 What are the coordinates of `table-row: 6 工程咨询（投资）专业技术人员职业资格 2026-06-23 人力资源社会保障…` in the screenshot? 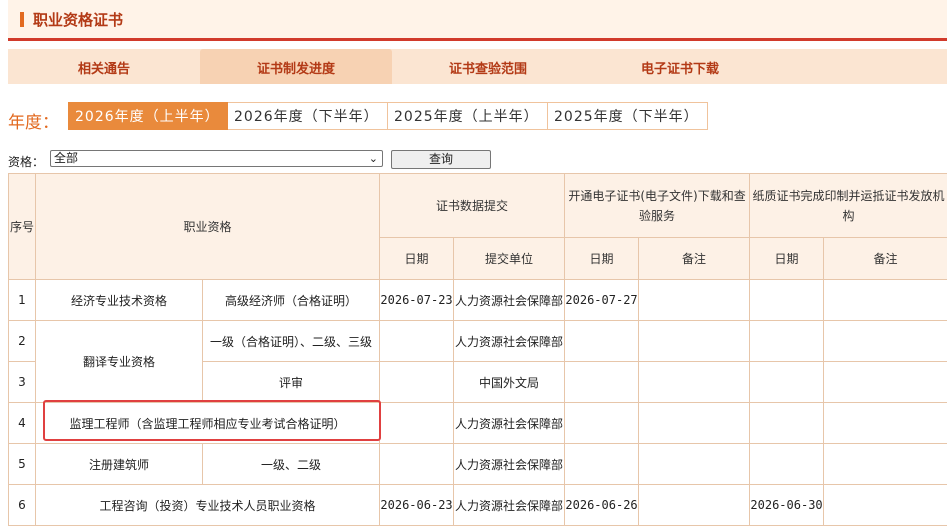 It's located at (477, 505).